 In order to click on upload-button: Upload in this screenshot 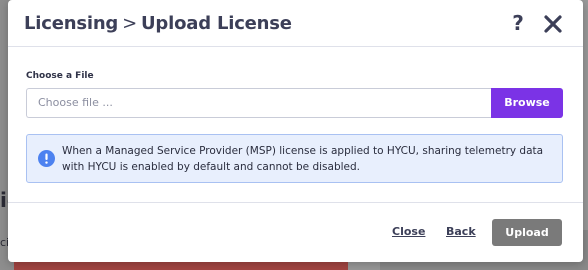, I will do `click(527, 232)`.